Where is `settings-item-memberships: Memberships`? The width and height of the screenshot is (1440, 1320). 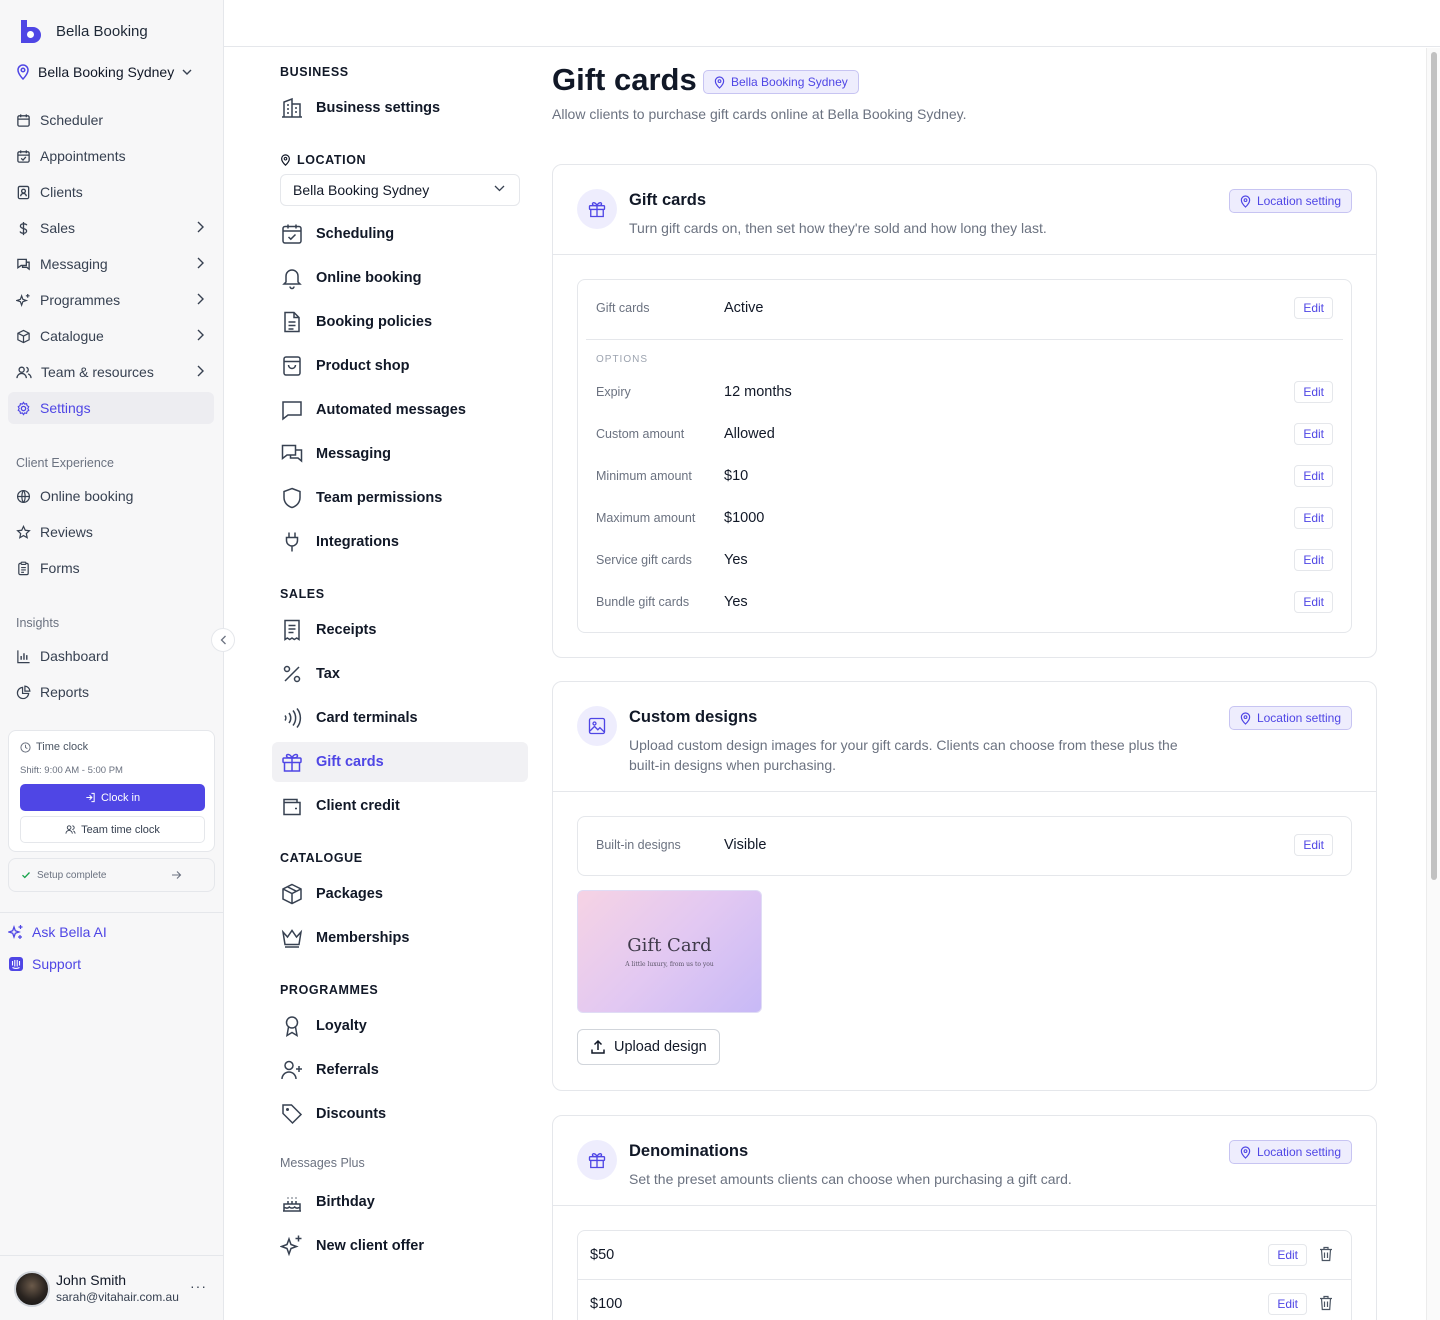 settings-item-memberships: Memberships is located at coordinates (400, 938).